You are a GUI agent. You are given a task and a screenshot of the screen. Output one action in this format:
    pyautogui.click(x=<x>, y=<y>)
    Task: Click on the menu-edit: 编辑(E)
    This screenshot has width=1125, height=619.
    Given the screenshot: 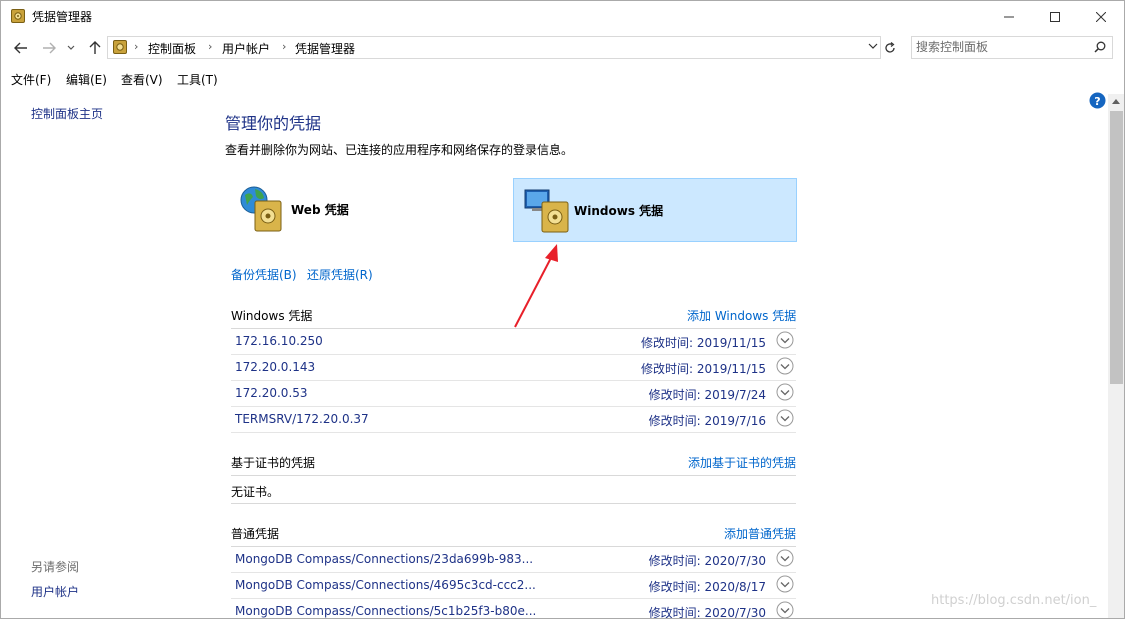 What is the action you would take?
    pyautogui.click(x=86, y=79)
    